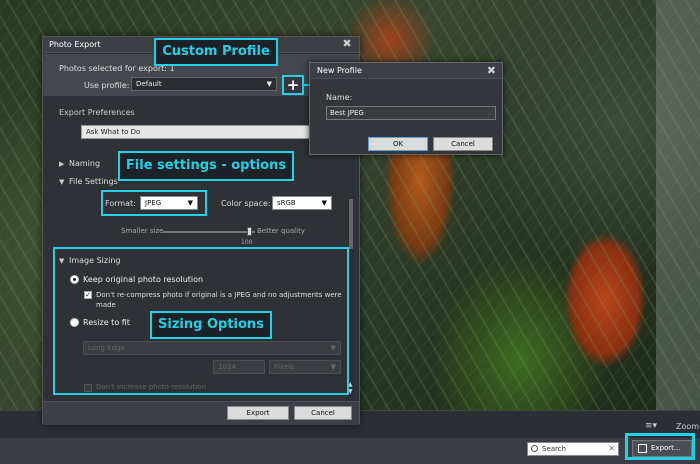  What do you see at coordinates (154, 203) in the screenshot?
I see `format-highlight-box` at bounding box center [154, 203].